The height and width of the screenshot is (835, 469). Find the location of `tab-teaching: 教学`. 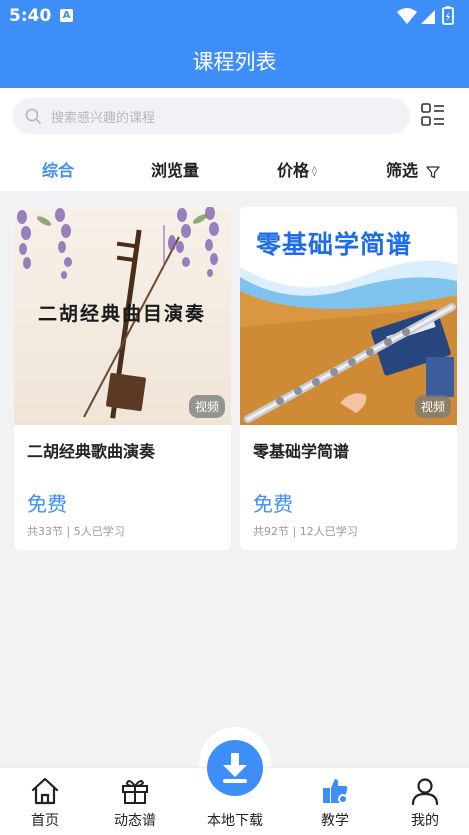

tab-teaching: 教学 is located at coordinates (335, 801).